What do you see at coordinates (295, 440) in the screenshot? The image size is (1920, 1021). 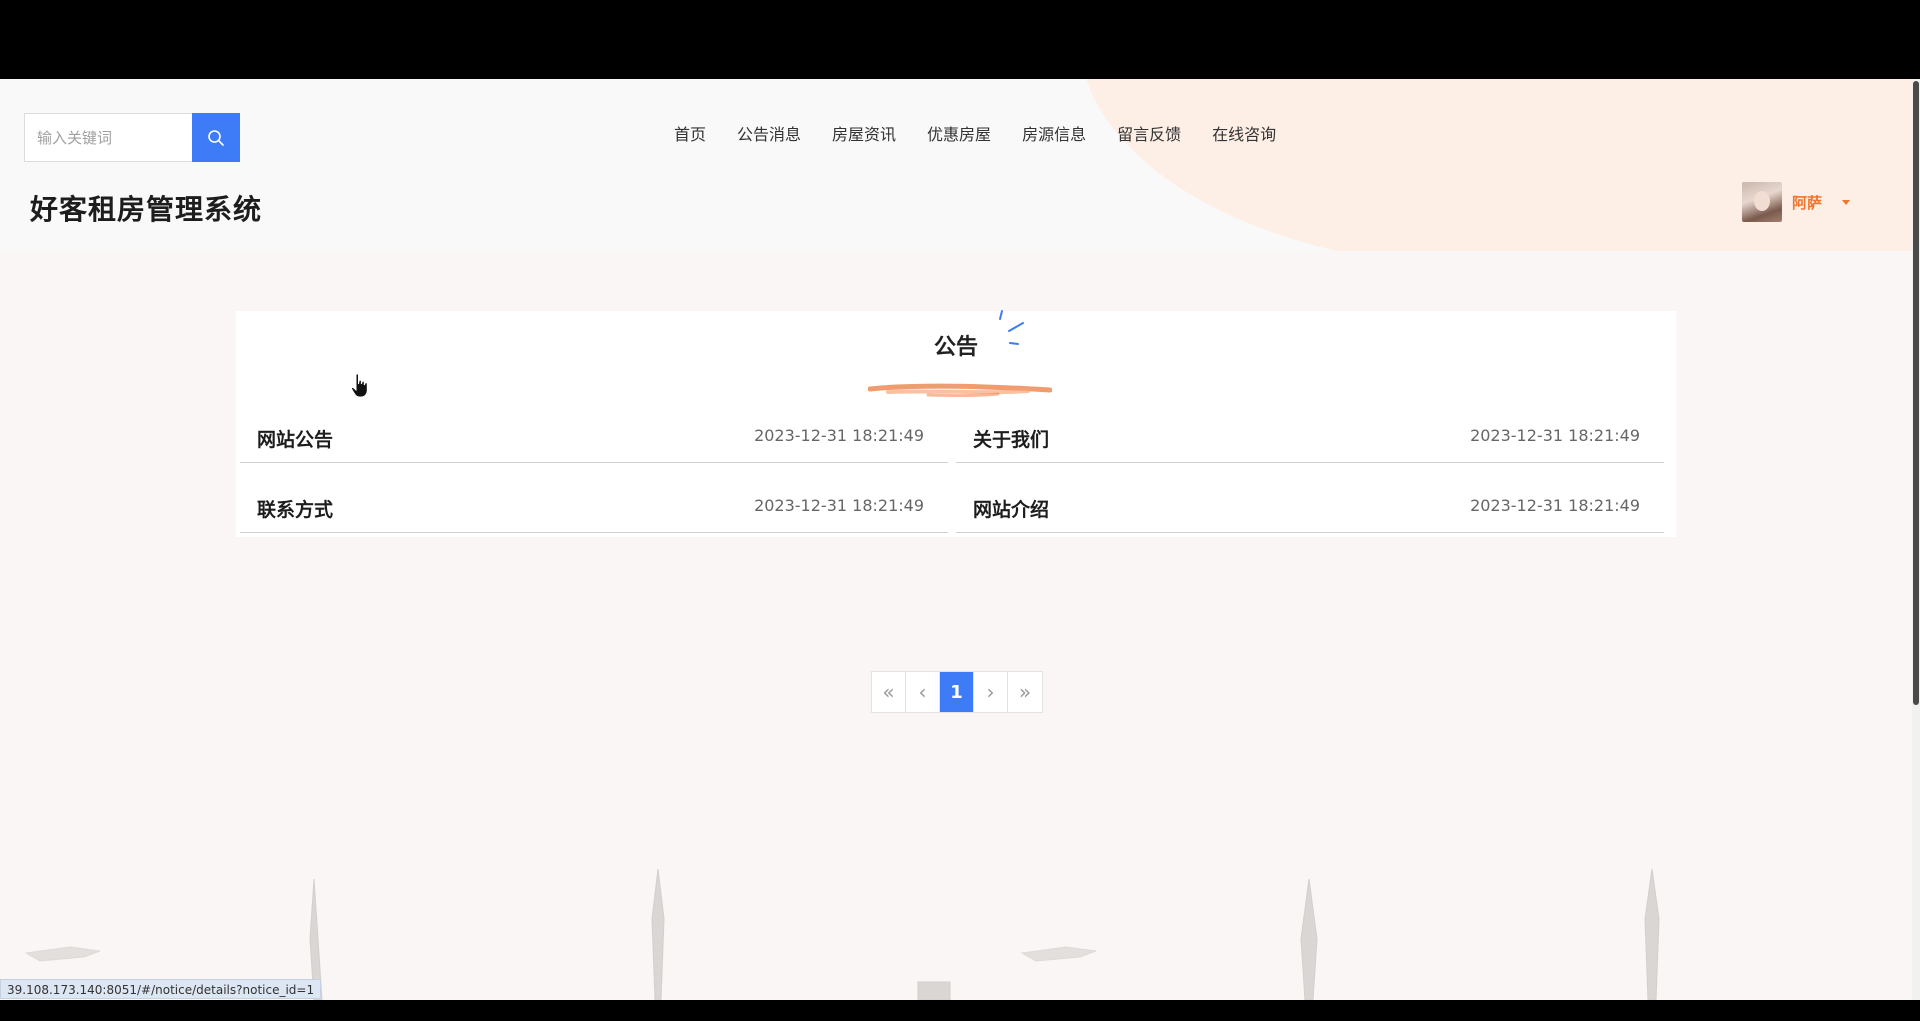 I see `notice-title: 网站公告` at bounding box center [295, 440].